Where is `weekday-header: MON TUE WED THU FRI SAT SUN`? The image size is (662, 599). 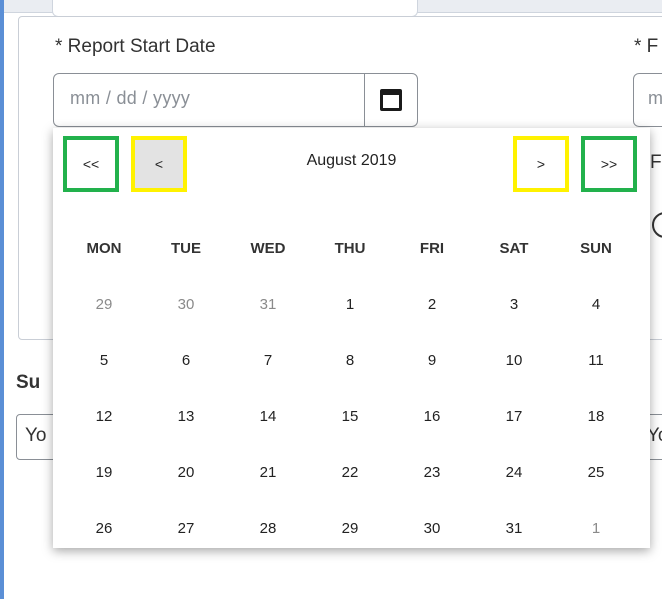
weekday-header: MON TUE WED THU FRI SAT SUN is located at coordinates (350, 248).